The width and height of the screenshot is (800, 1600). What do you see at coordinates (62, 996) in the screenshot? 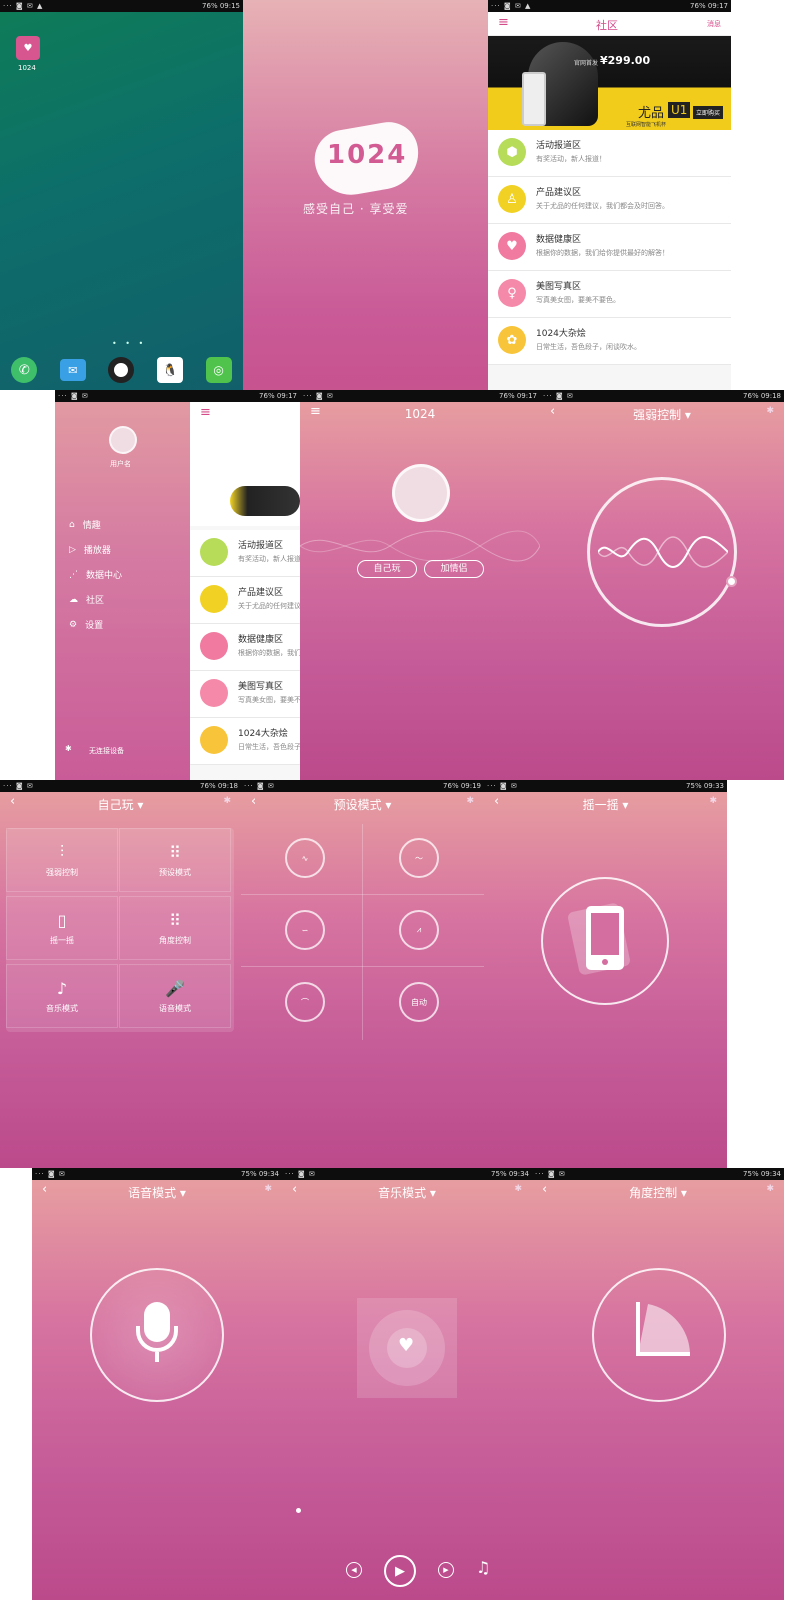
I see `mode-tile: ♪ 音乐模式` at bounding box center [62, 996].